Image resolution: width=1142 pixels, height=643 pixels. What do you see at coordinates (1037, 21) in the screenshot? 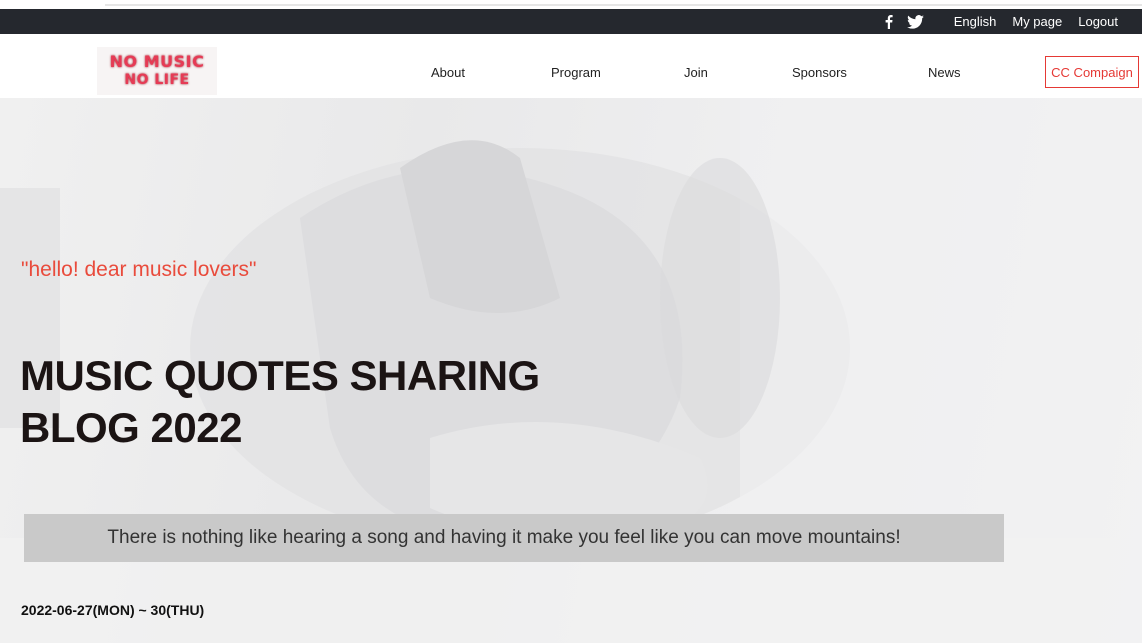
I see `my-page-link: My page` at bounding box center [1037, 21].